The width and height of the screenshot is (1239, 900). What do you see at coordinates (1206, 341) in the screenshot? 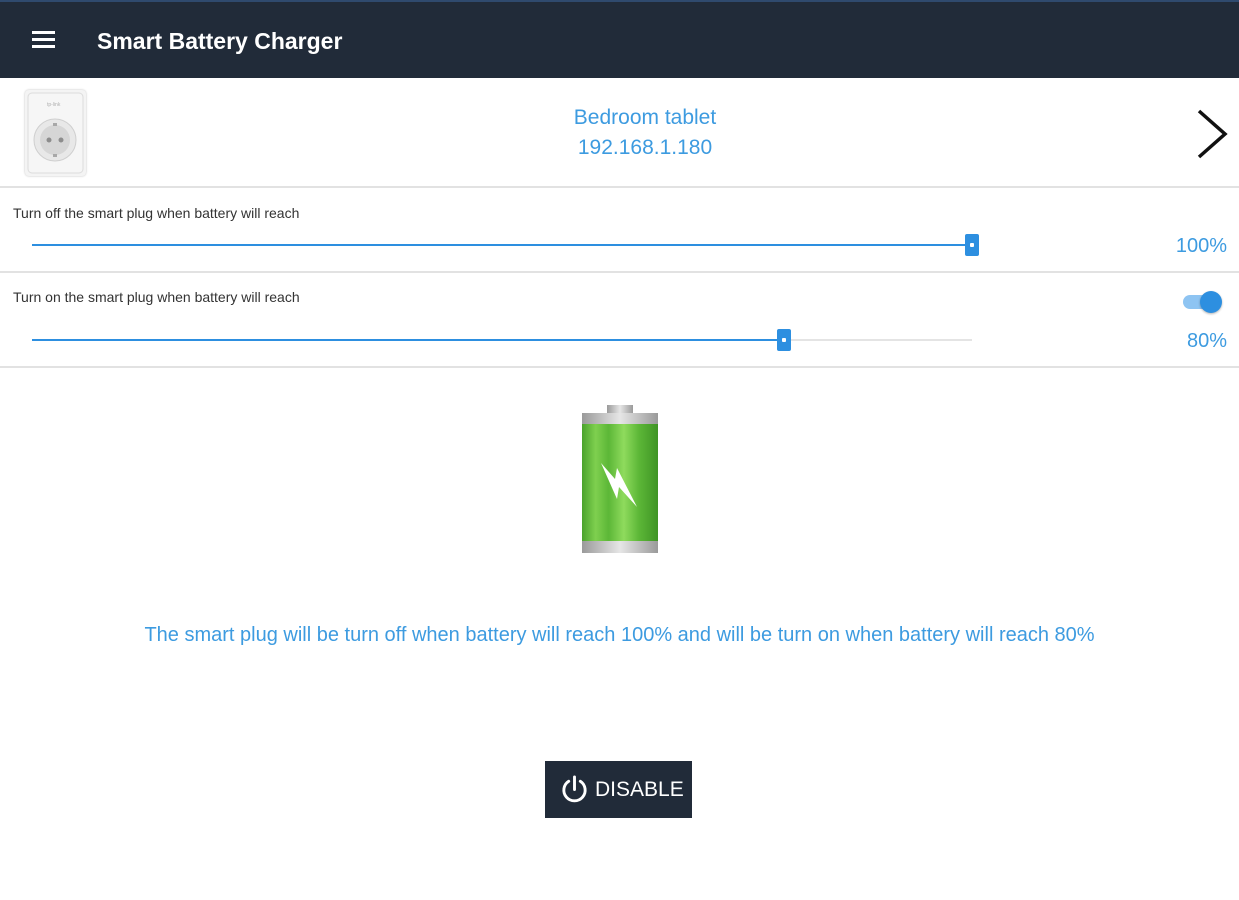
I see `turn-on-value: 80%` at bounding box center [1206, 341].